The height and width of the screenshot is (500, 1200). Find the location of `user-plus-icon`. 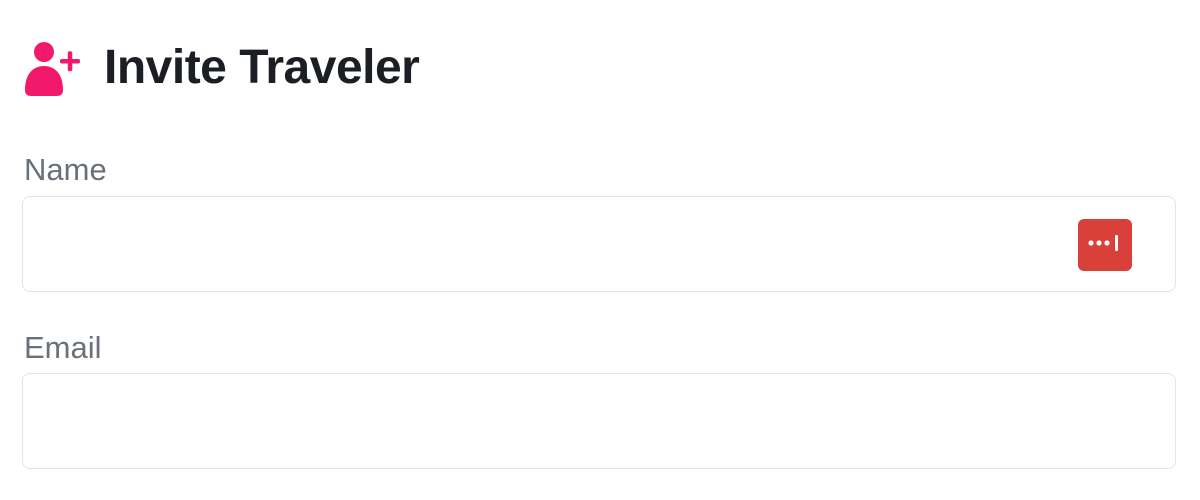

user-plus-icon is located at coordinates (53, 68).